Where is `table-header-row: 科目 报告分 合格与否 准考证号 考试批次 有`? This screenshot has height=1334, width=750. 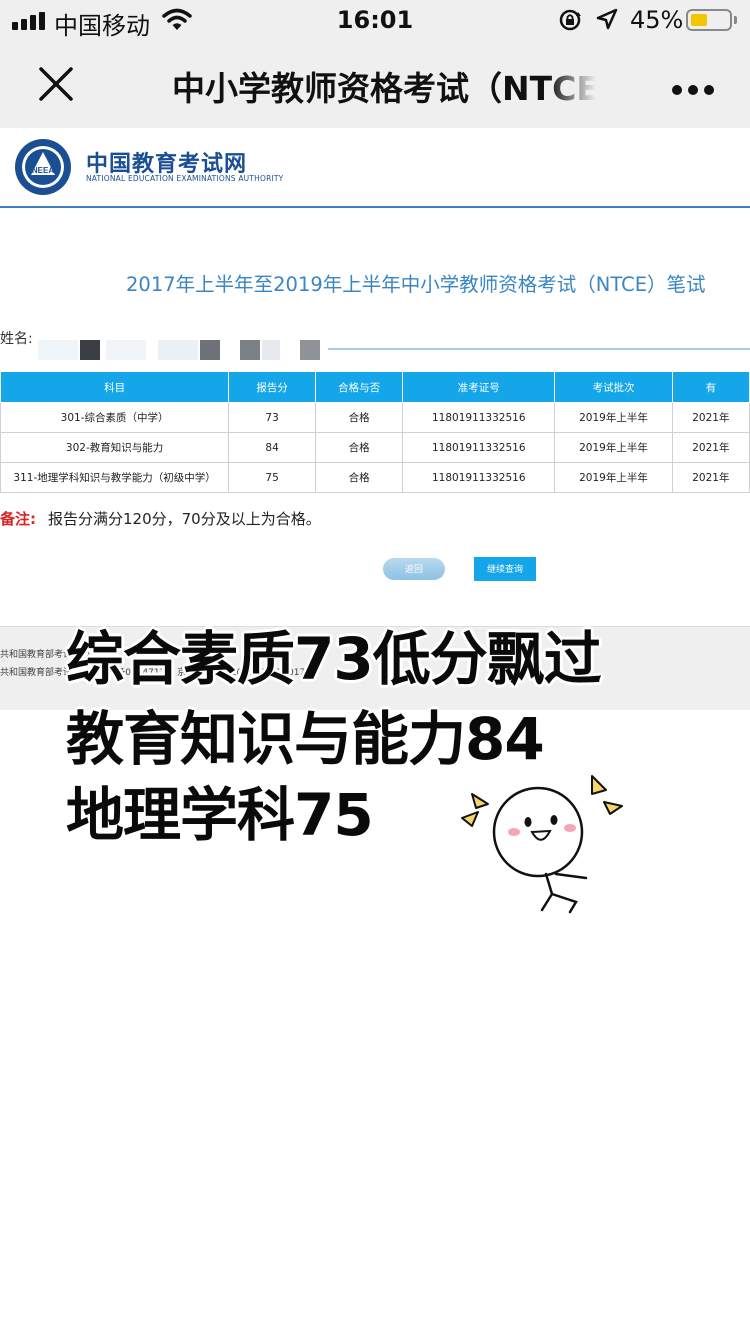 table-header-row: 科目 报告分 合格与否 准考证号 考试批次 有 is located at coordinates (375, 387).